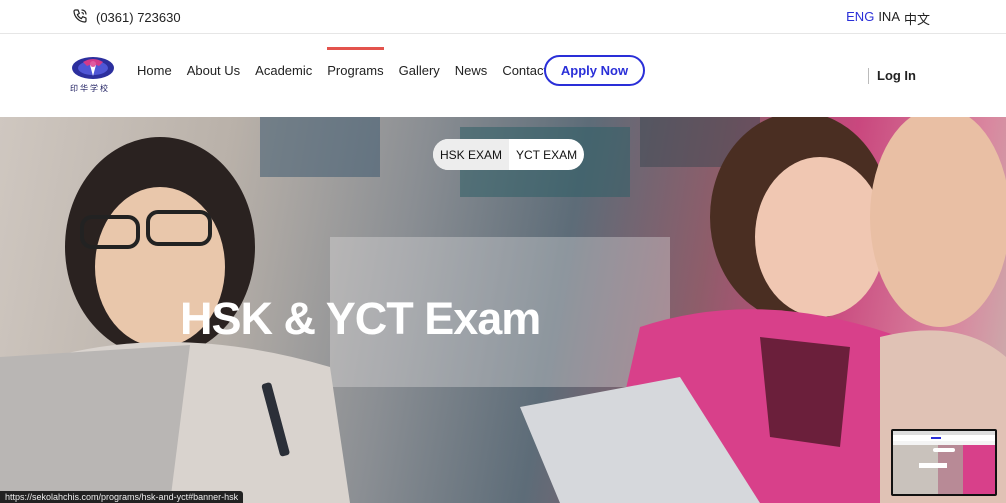 The height and width of the screenshot is (503, 1006). I want to click on nav-divider, so click(868, 76).